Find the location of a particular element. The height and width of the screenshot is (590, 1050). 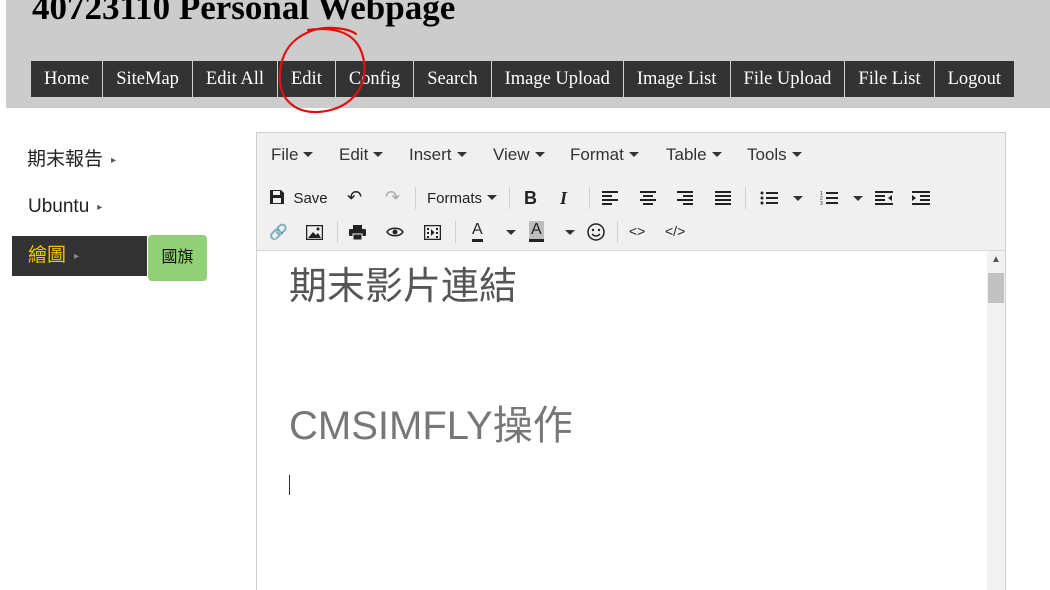

nav-file-list: File List is located at coordinates (890, 79).